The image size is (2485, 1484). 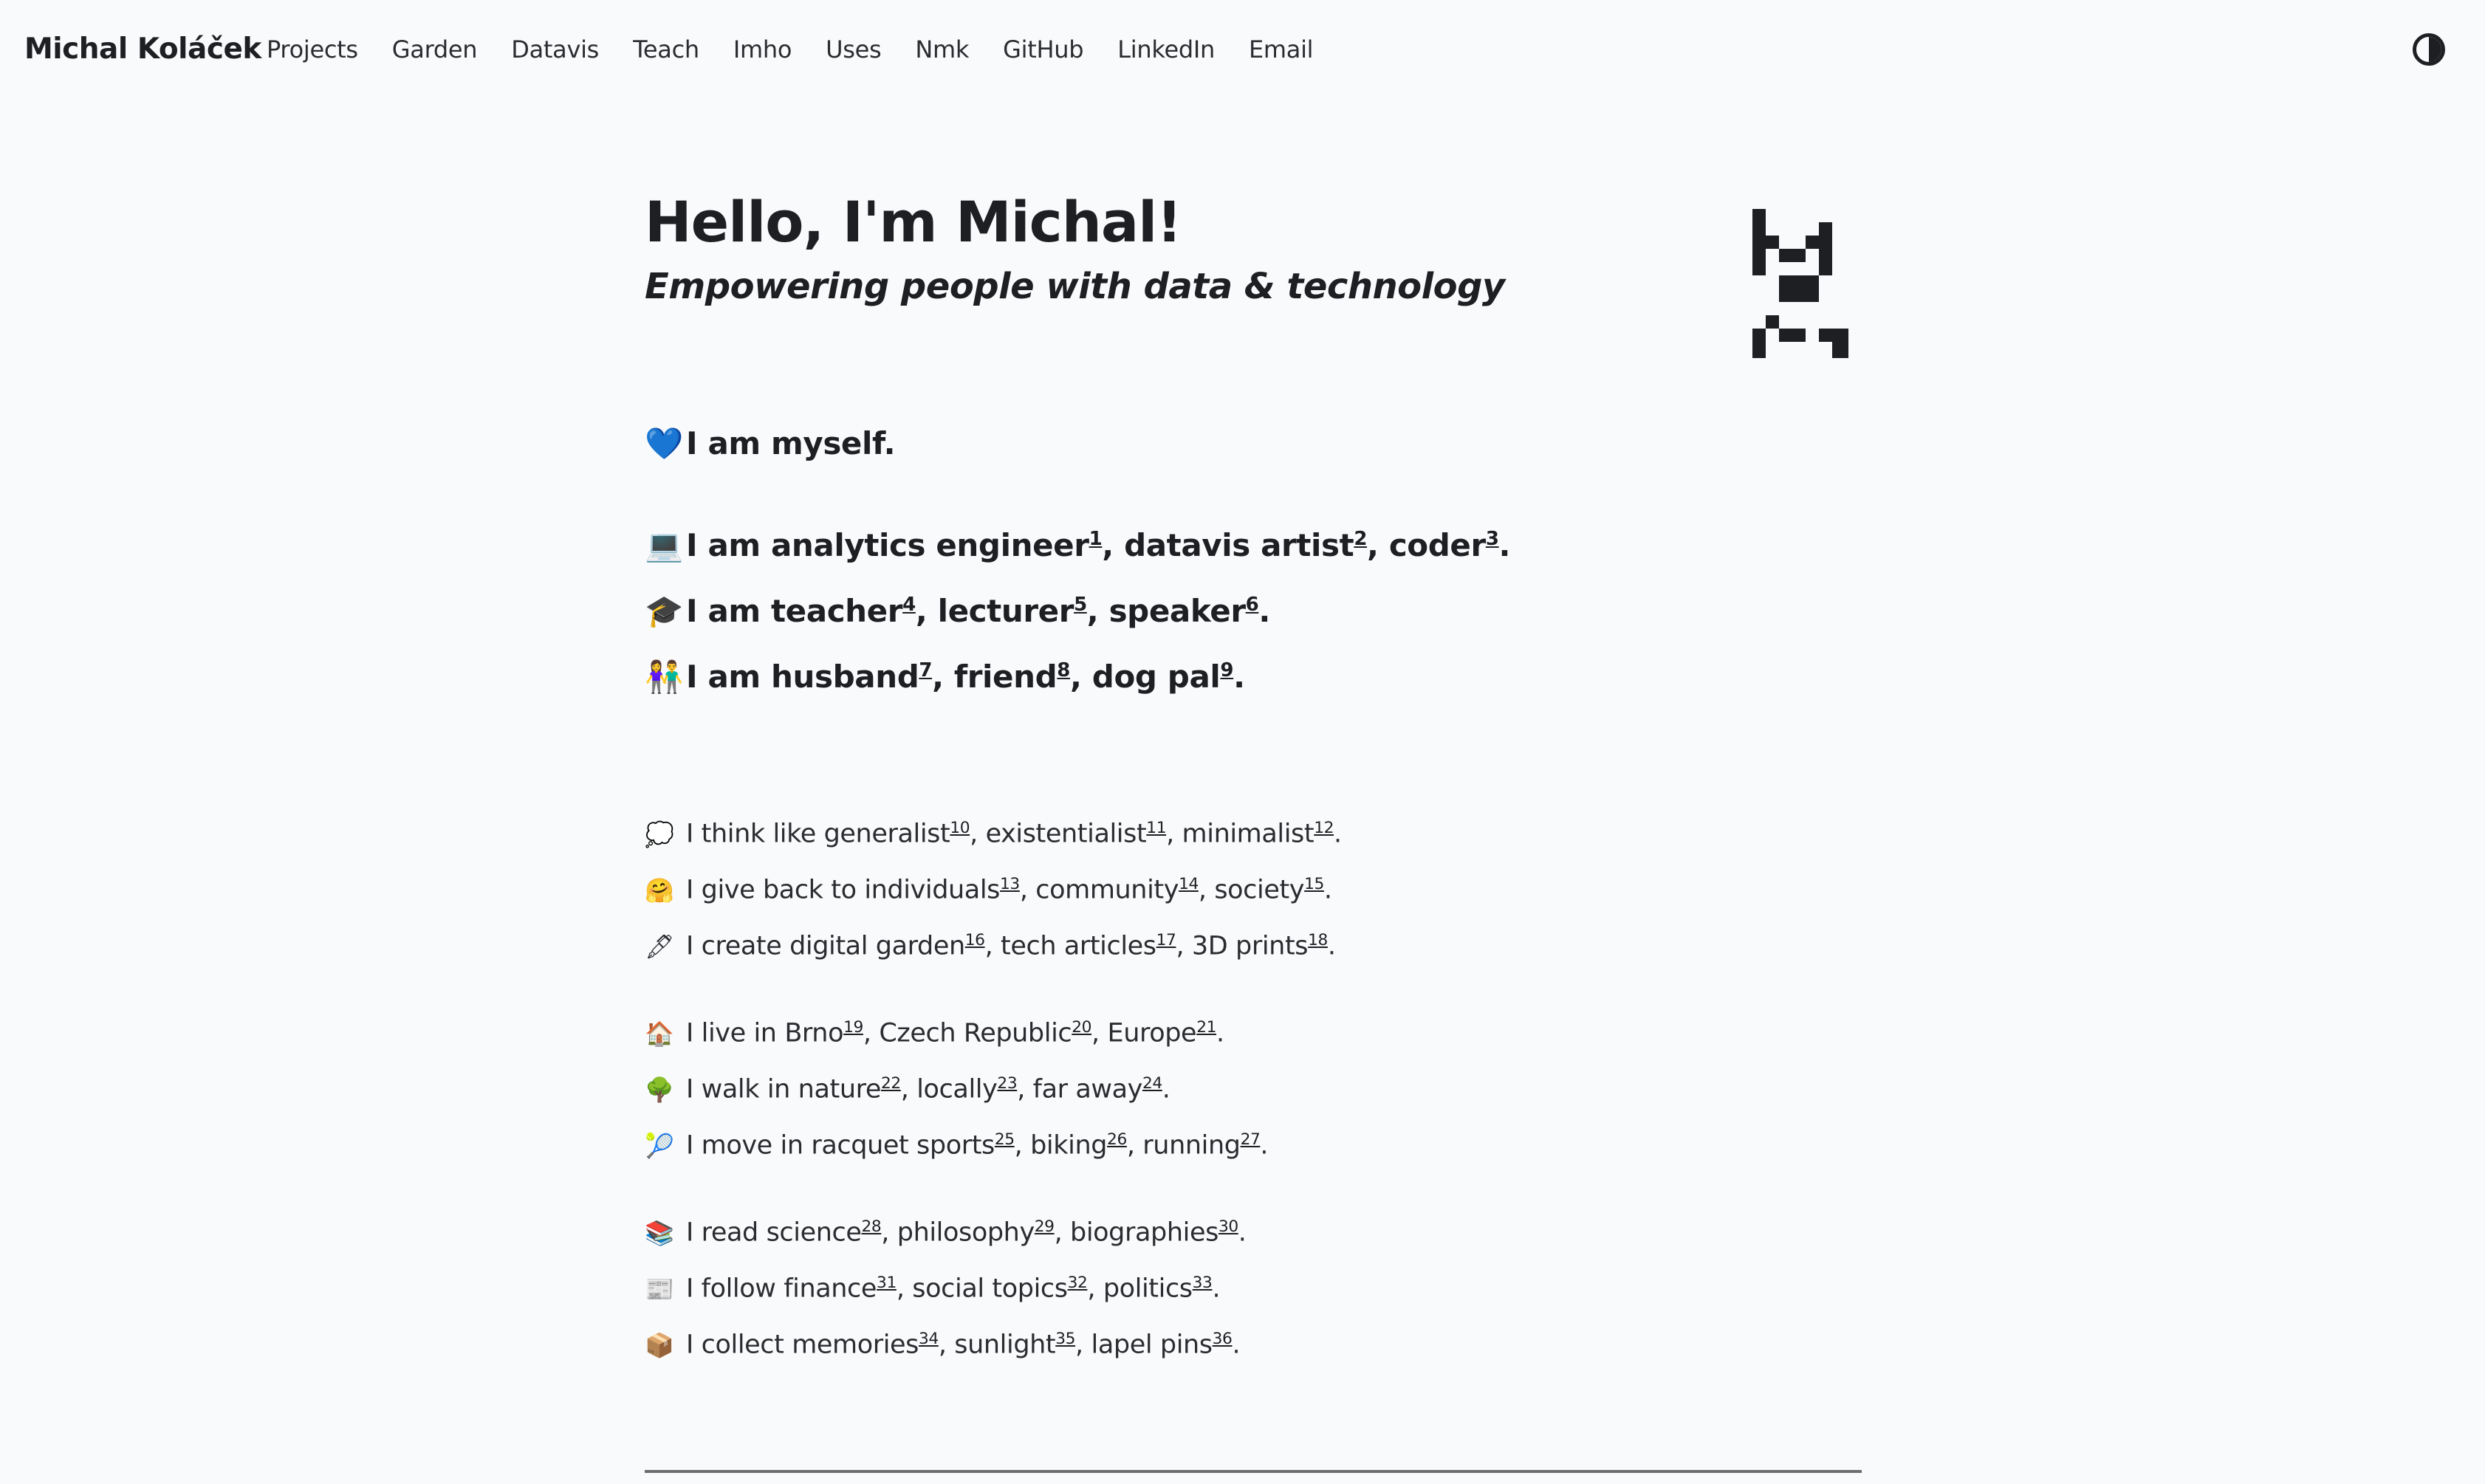 What do you see at coordinates (664, 443) in the screenshot?
I see `blue-heart-icon: 💙` at bounding box center [664, 443].